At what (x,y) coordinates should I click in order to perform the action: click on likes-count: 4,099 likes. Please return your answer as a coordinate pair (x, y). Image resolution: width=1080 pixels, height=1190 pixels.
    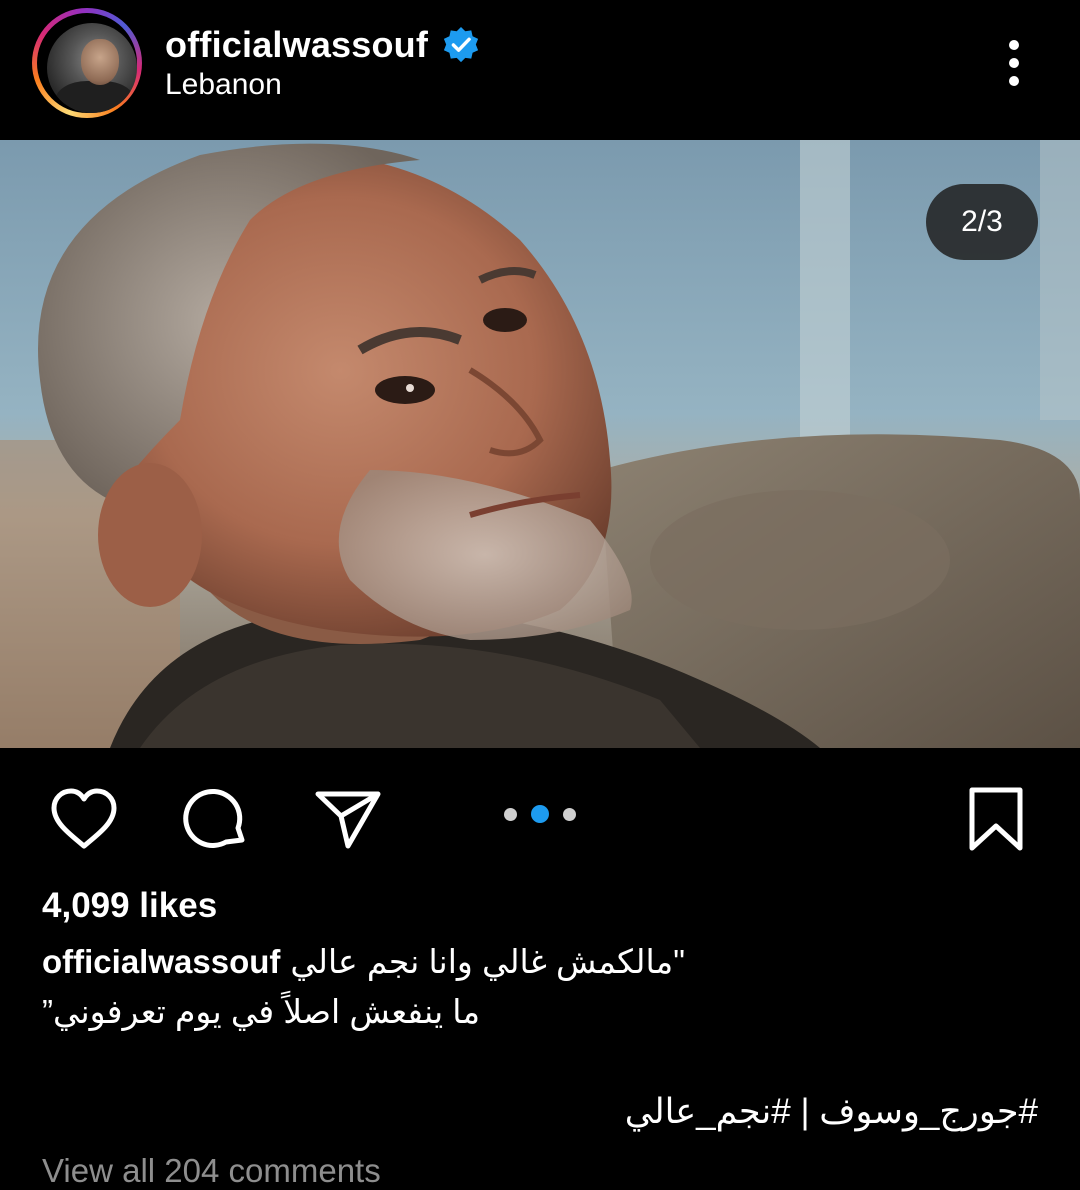
    Looking at the image, I should click on (129, 906).